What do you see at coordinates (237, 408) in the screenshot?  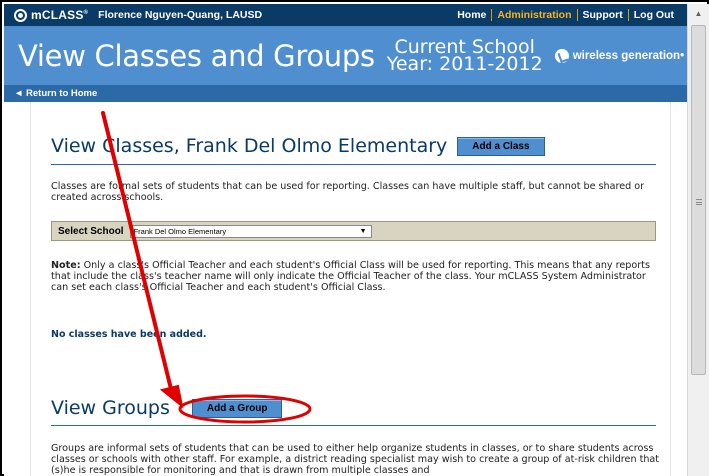 I see `add-group-button: Add a Group` at bounding box center [237, 408].